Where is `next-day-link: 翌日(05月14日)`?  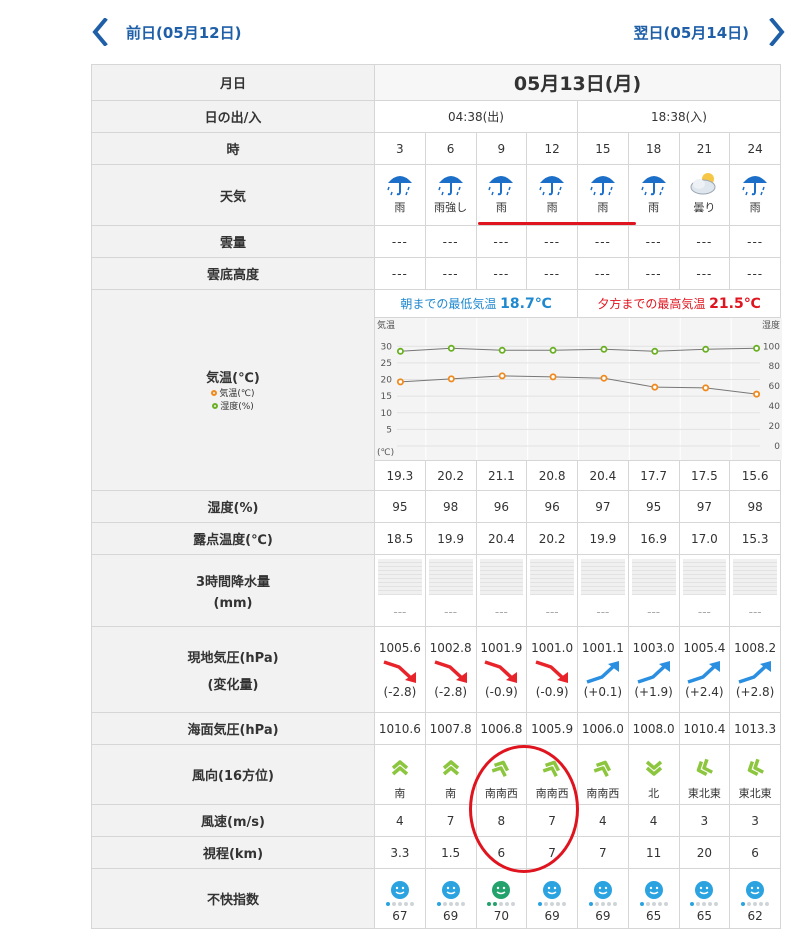 next-day-link: 翌日(05月14日) is located at coordinates (709, 32).